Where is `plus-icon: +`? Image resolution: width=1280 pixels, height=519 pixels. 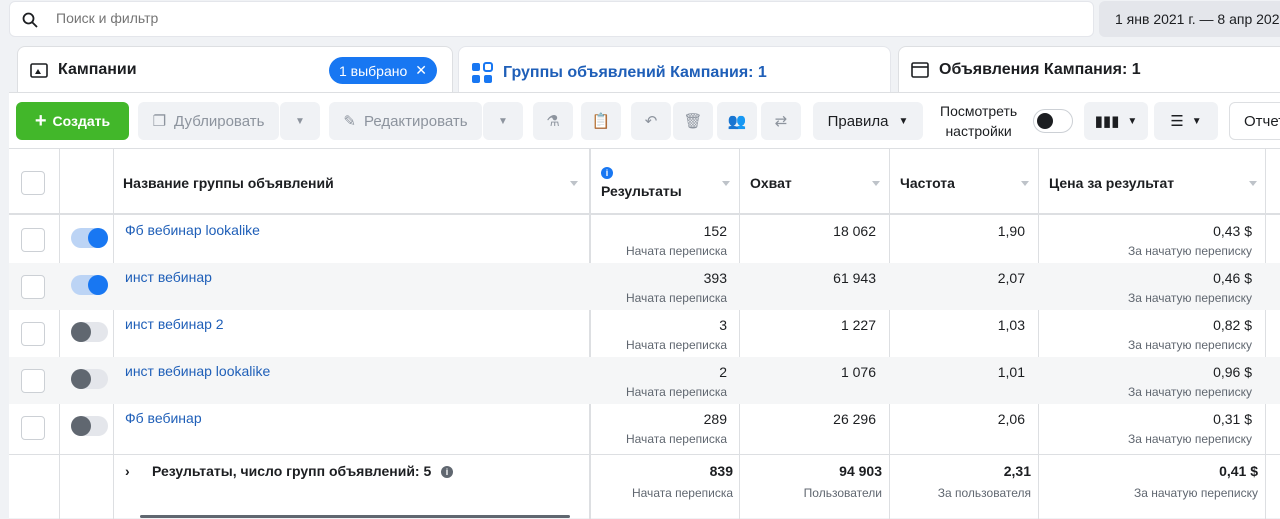
plus-icon: + is located at coordinates (40, 121).